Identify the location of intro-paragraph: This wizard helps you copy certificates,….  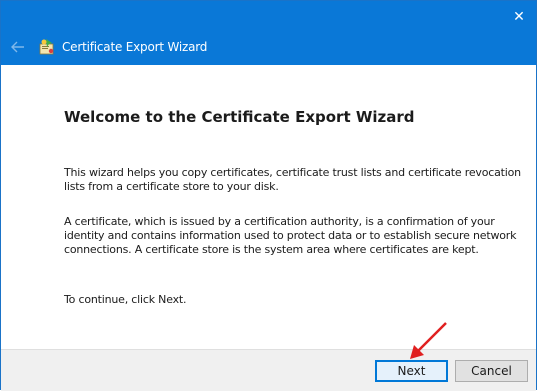
(292, 179).